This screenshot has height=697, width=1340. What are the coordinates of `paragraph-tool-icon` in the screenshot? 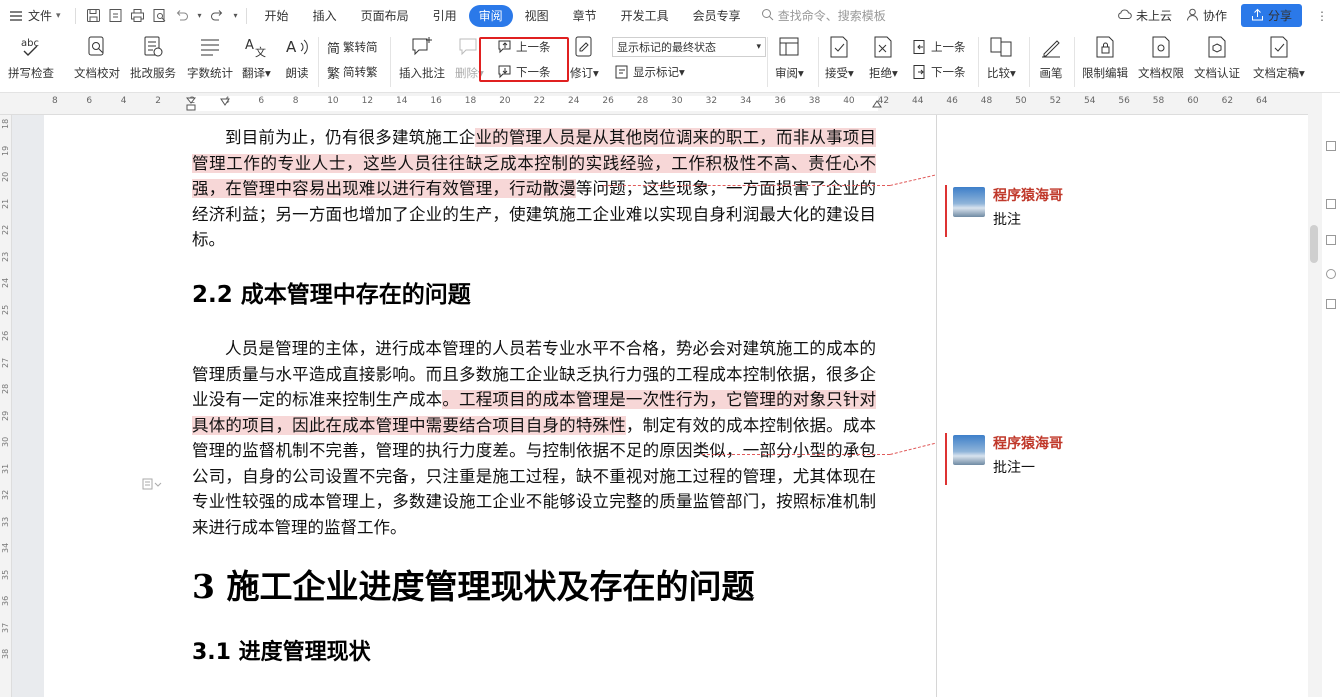 It's located at (152, 485).